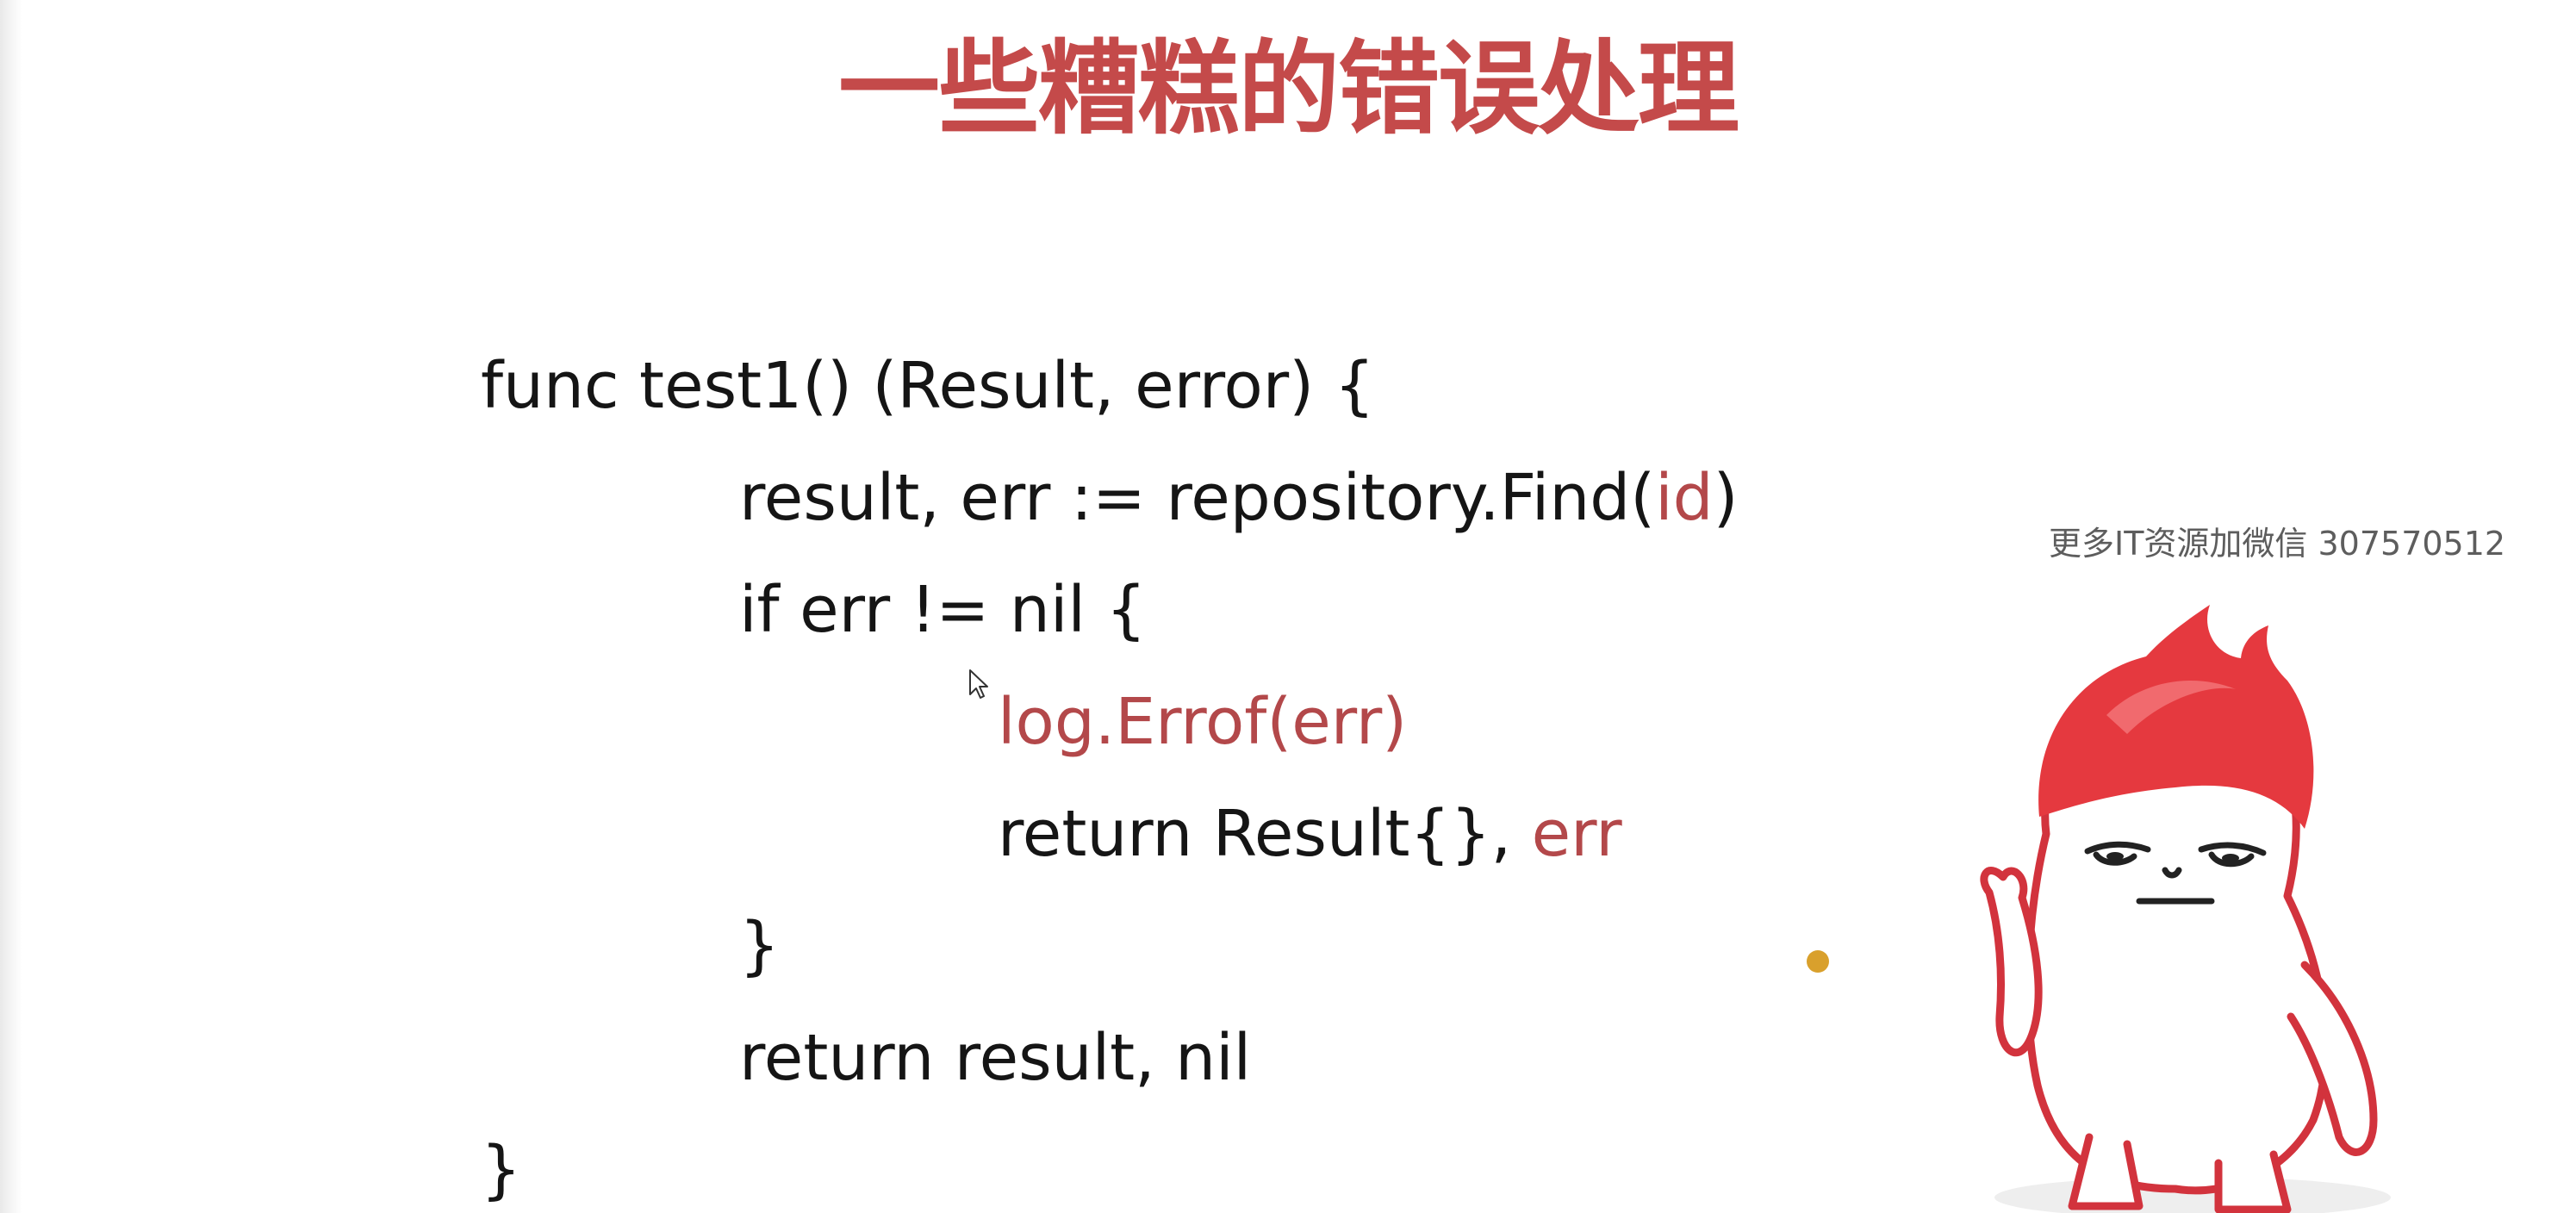  Describe the element at coordinates (943, 610) in the screenshot. I see `code-line-3: if err != nil {` at that location.